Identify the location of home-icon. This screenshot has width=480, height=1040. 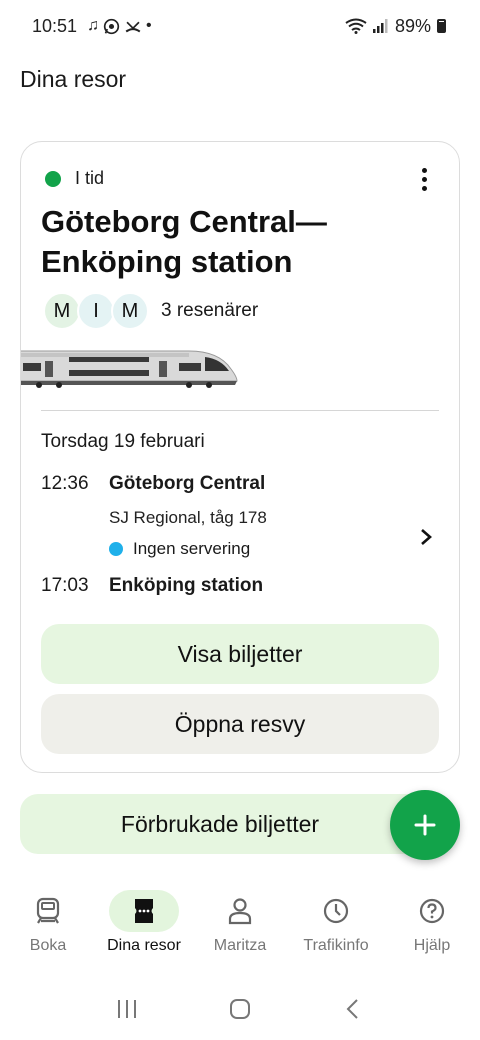
(240, 1009).